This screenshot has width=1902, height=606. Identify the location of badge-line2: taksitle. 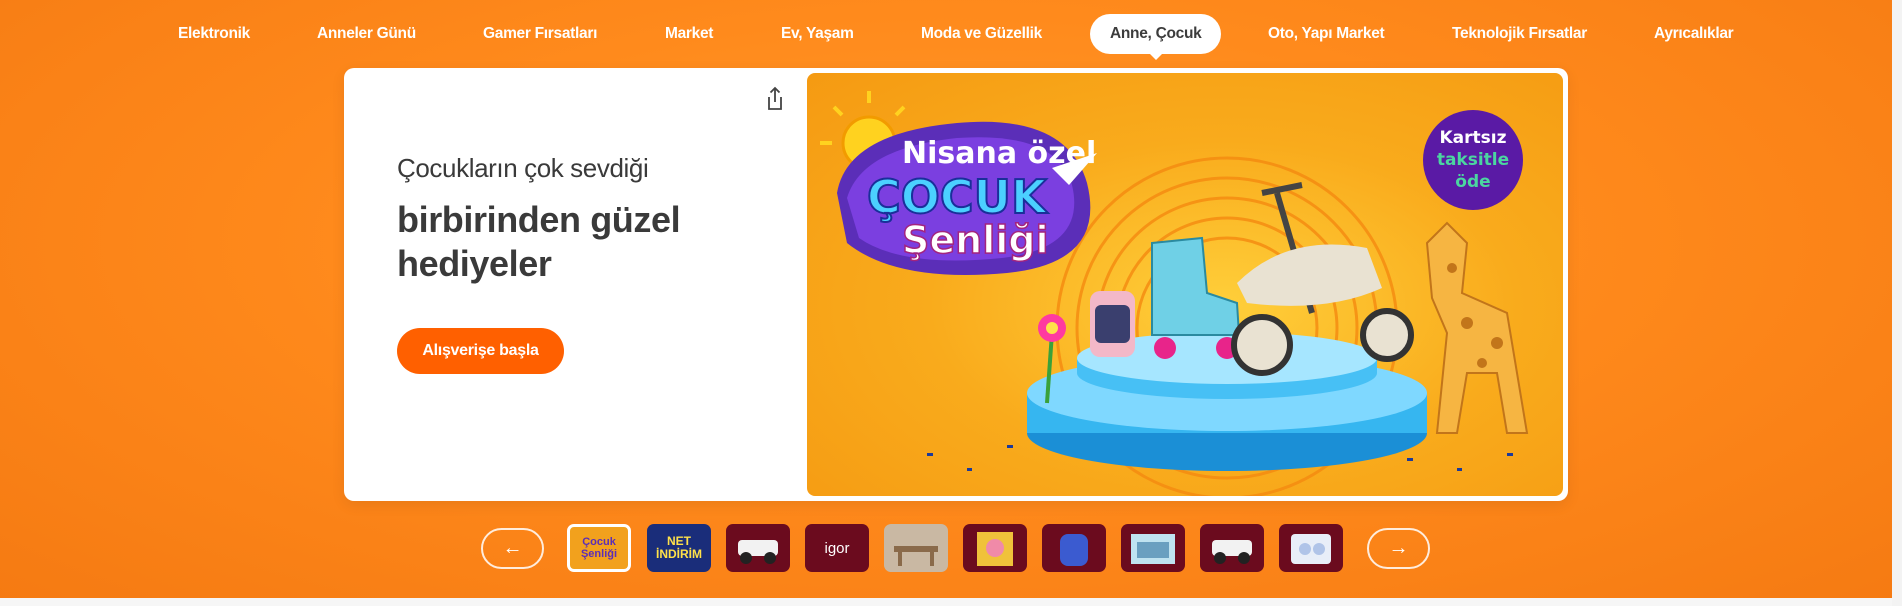
(1473, 160).